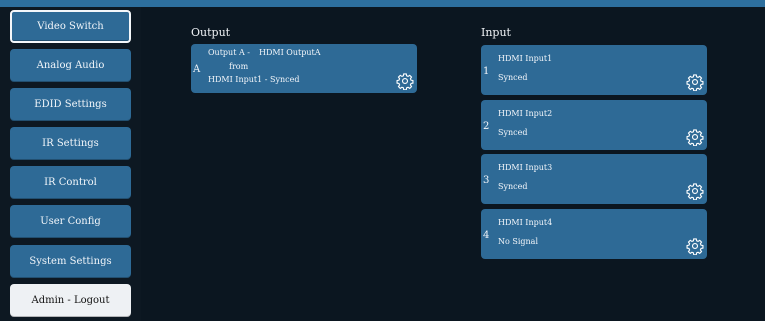  What do you see at coordinates (382, 3) in the screenshot?
I see `top-accent-bar` at bounding box center [382, 3].